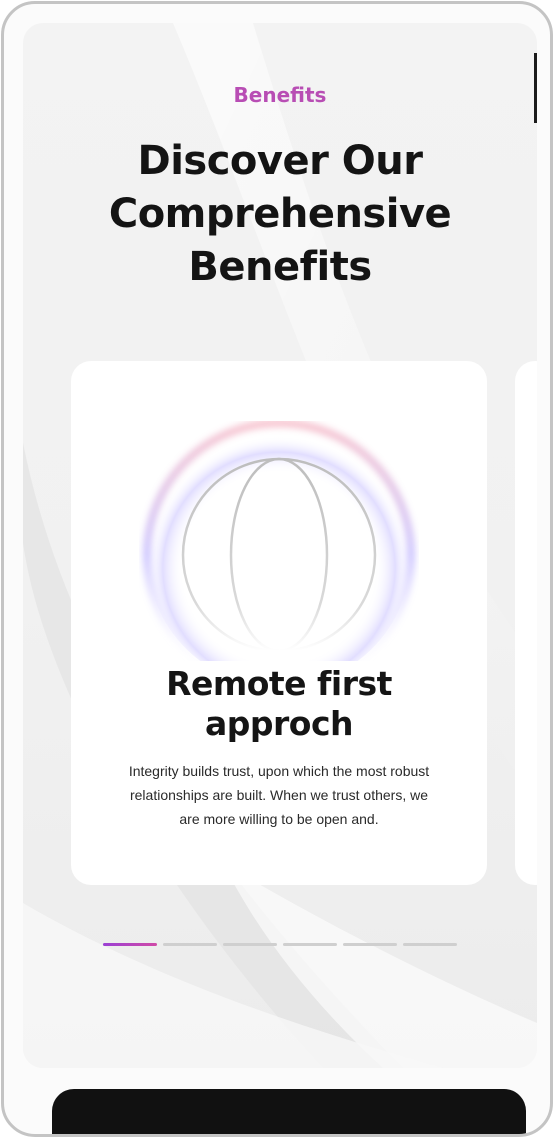 The height and width of the screenshot is (1138, 554). Describe the element at coordinates (280, 95) in the screenshot. I see `section-eyebrow: Benefits` at that location.